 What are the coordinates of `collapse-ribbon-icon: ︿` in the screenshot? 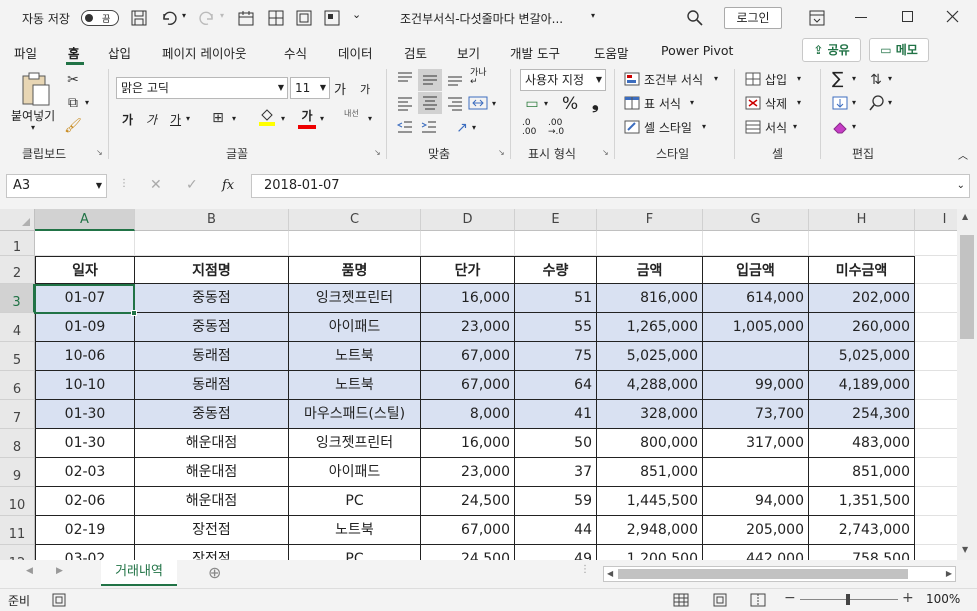 It's located at (963, 154).